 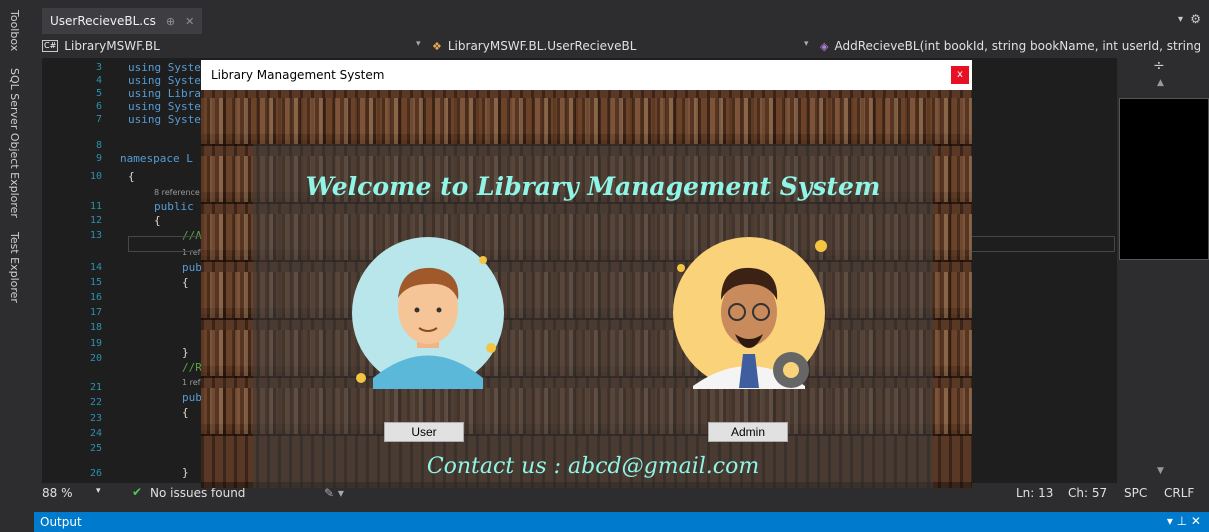 What do you see at coordinates (98, 106) in the screenshot?
I see `line-number: 6` at bounding box center [98, 106].